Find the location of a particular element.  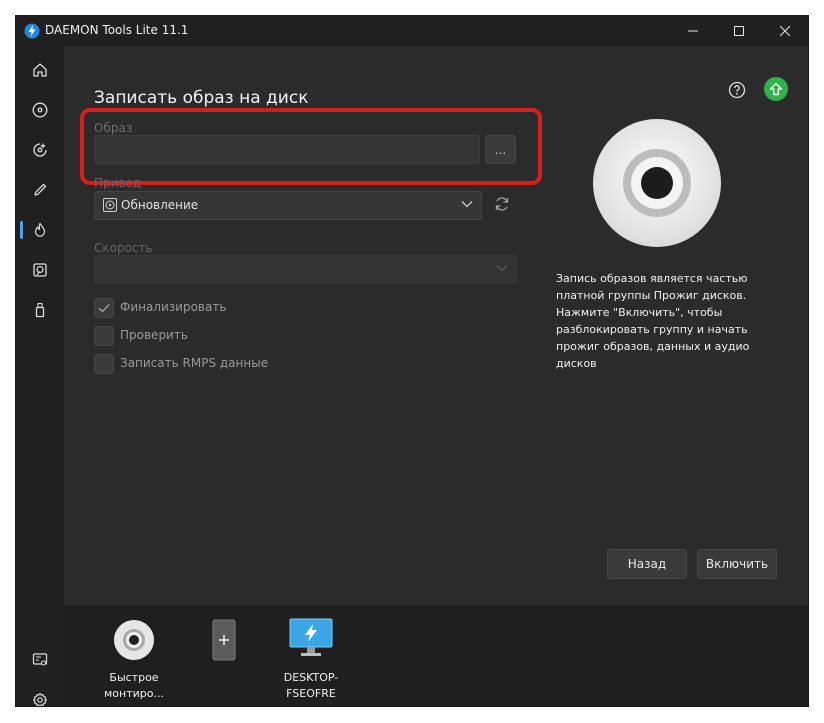

title-bar: DAEMON Tools Lite 11.1 is located at coordinates (412, 31).